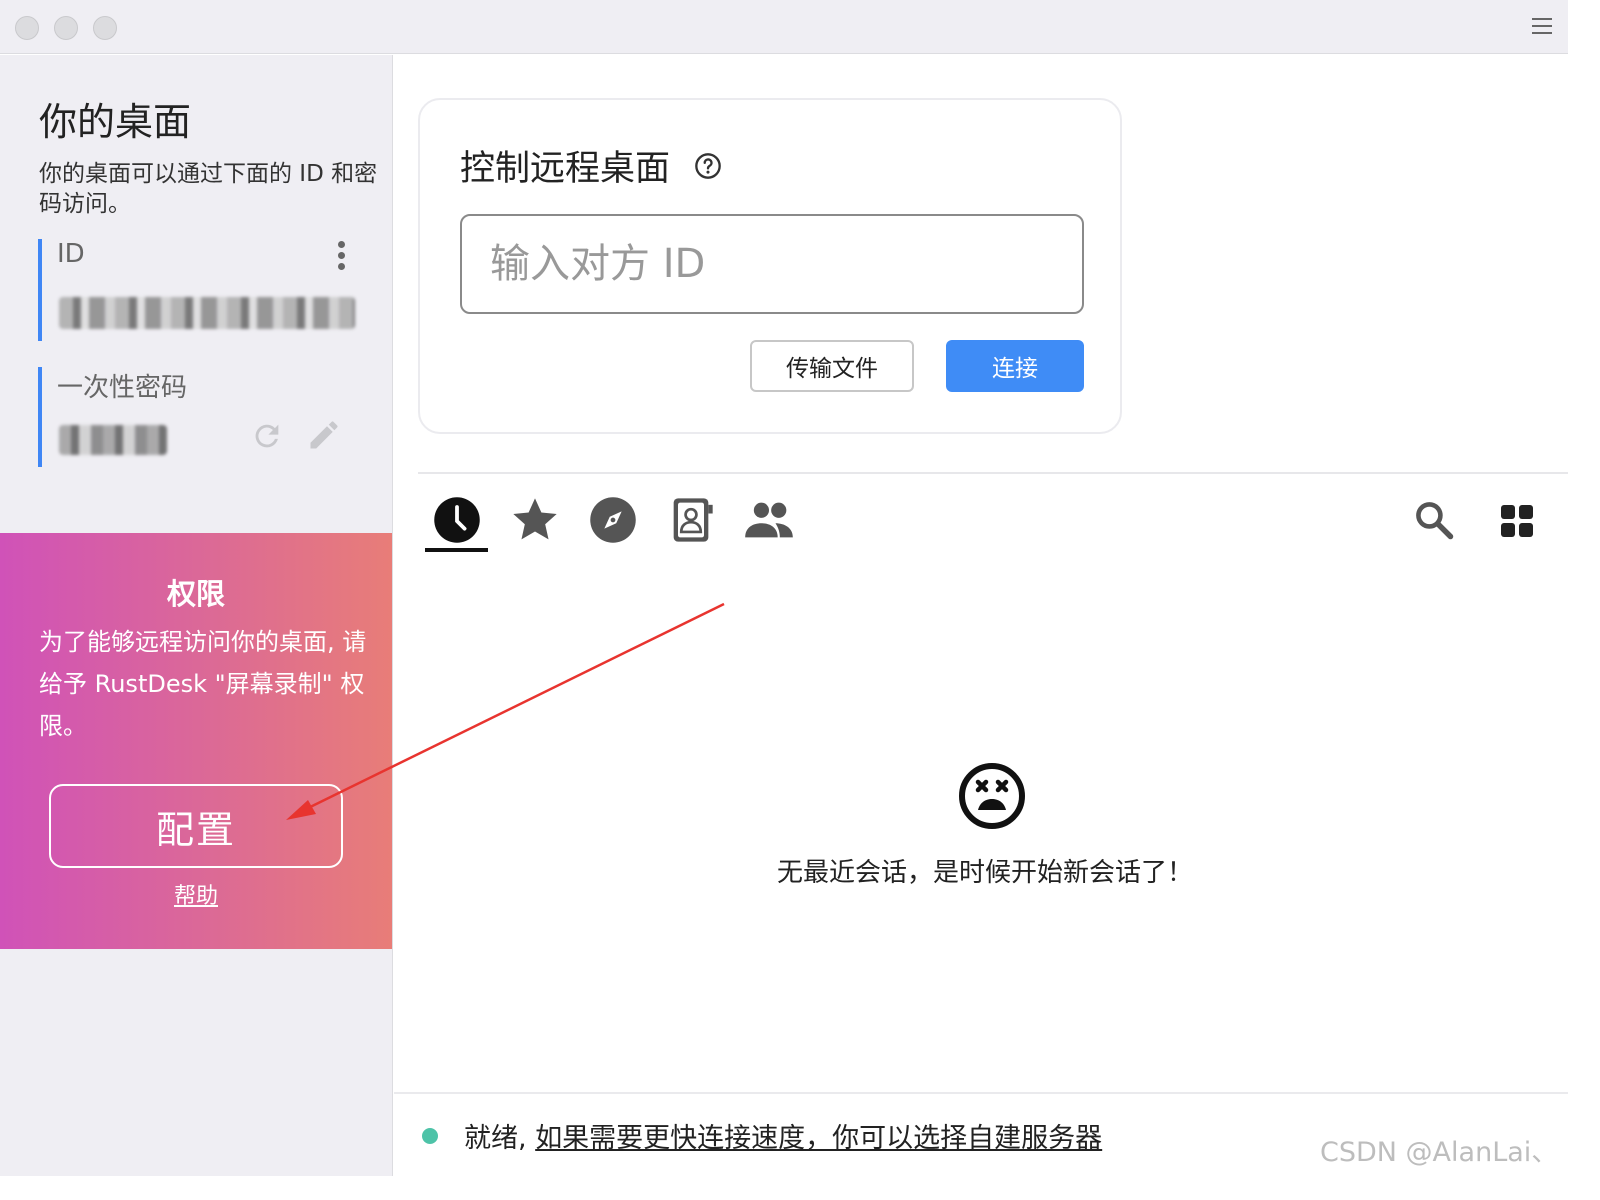  What do you see at coordinates (105, 28) in the screenshot?
I see `maximize-window-button` at bounding box center [105, 28].